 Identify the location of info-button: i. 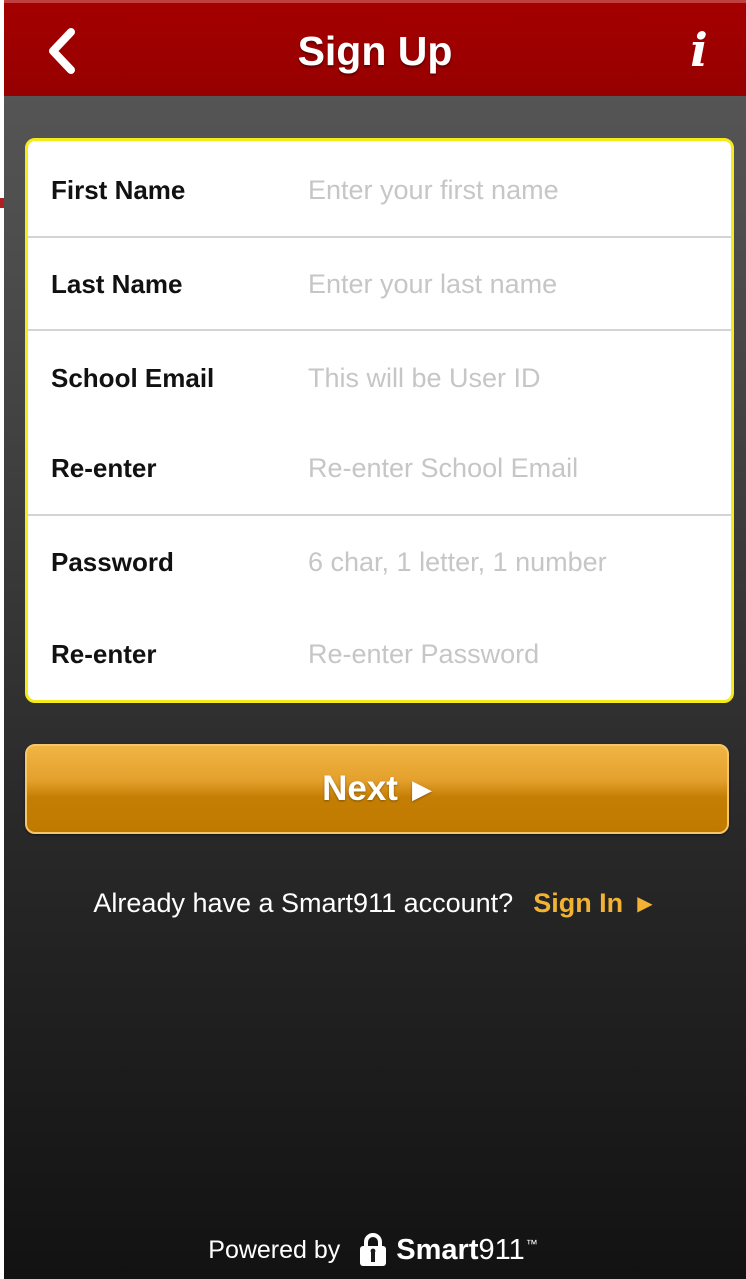
(699, 50).